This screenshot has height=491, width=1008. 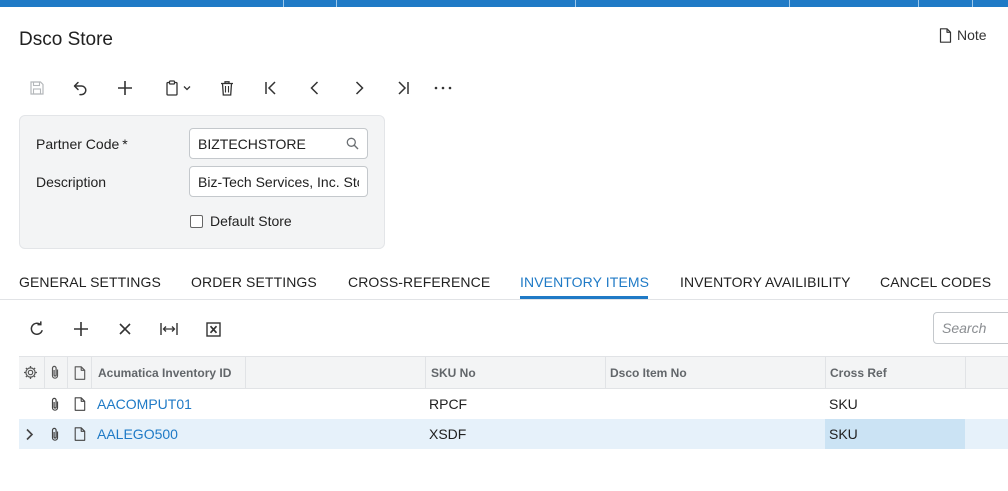 What do you see at coordinates (858, 372) in the screenshot?
I see `column-header-cross-ref: Cross Ref` at bounding box center [858, 372].